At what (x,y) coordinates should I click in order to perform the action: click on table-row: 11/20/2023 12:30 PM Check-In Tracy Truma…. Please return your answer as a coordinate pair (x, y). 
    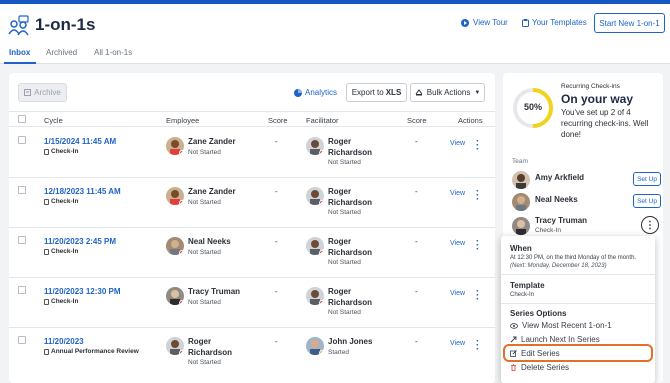
    Looking at the image, I should click on (252, 303).